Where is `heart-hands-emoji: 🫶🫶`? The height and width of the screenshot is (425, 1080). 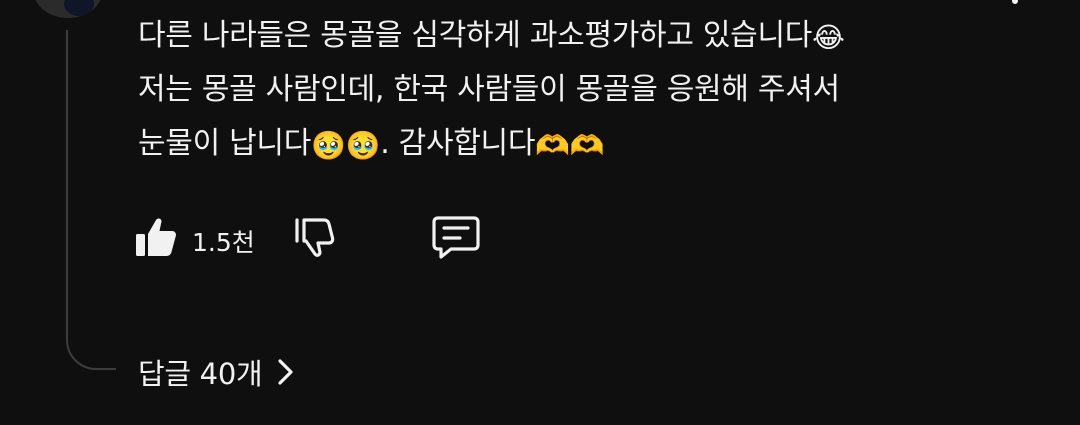 heart-hands-emoji: 🫶🫶 is located at coordinates (570, 145).